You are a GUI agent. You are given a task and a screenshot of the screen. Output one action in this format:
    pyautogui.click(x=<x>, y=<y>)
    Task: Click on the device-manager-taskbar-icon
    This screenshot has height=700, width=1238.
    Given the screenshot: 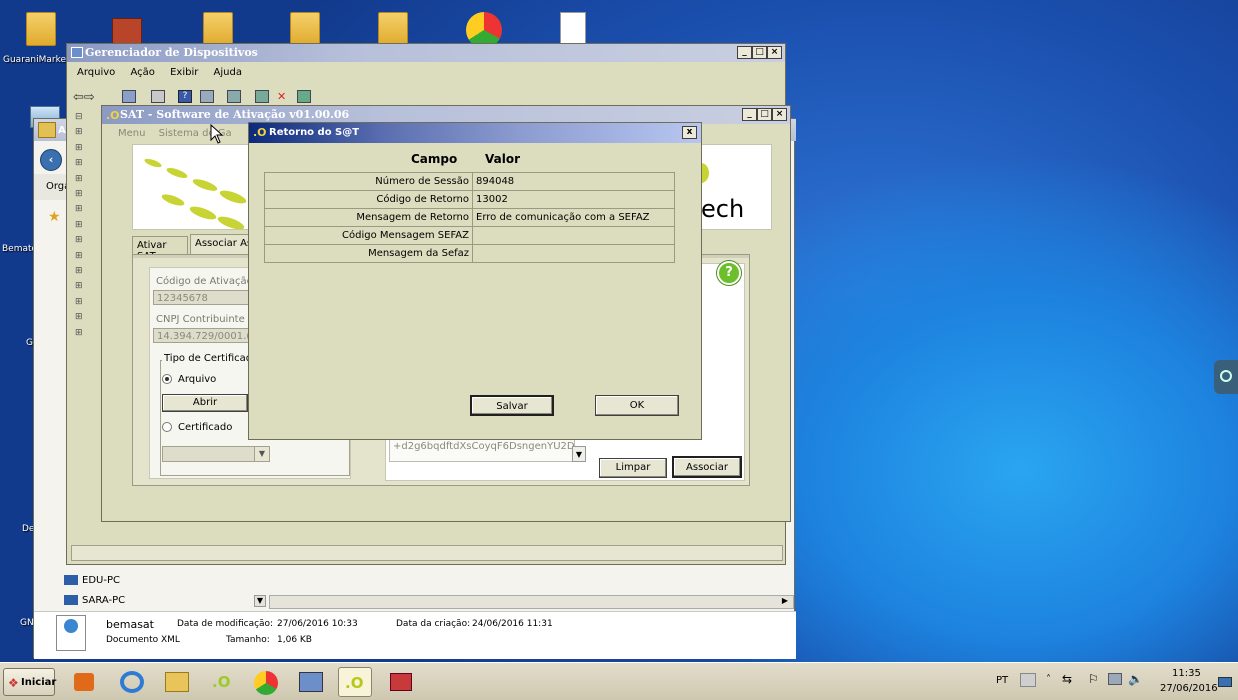 What is the action you would take?
    pyautogui.click(x=311, y=682)
    